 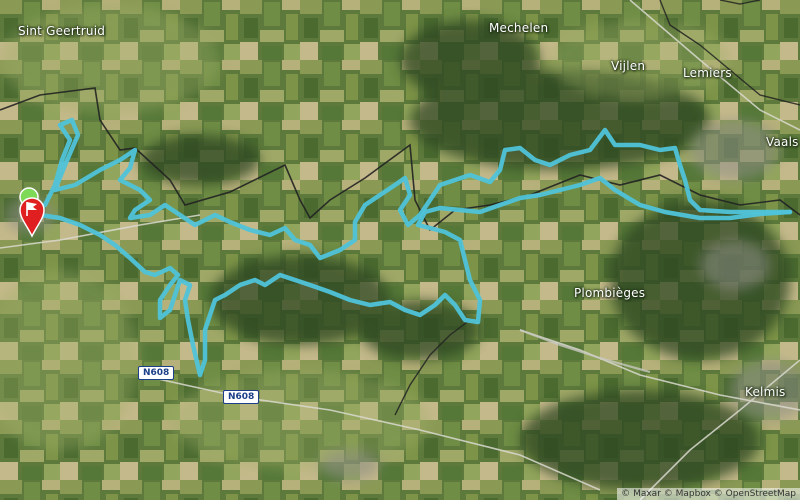 I want to click on map-attribution: © Maxar © Mapbox © OpenStreetMap, so click(x=708, y=494).